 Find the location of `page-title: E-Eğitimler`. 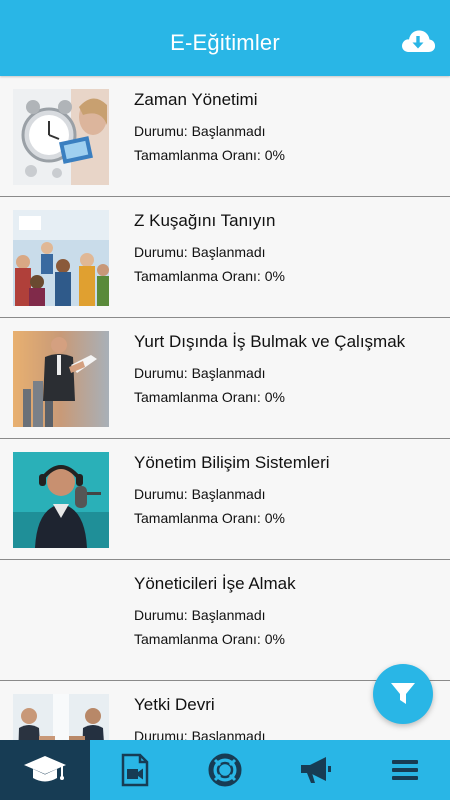

page-title: E-Eğitimler is located at coordinates (225, 42).